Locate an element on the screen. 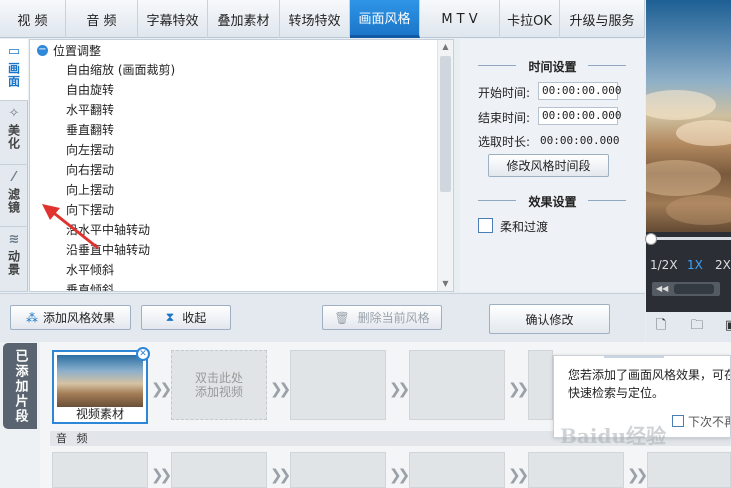 The height and width of the screenshot is (488, 731). tab-video: 视 频 is located at coordinates (33, 19).